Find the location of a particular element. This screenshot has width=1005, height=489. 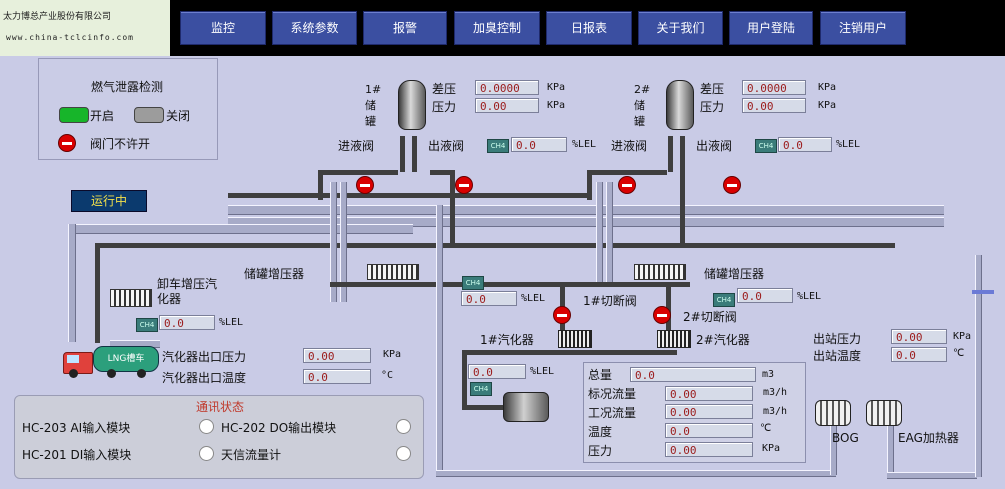

odor-lel-value: 0.0 is located at coordinates (497, 371).